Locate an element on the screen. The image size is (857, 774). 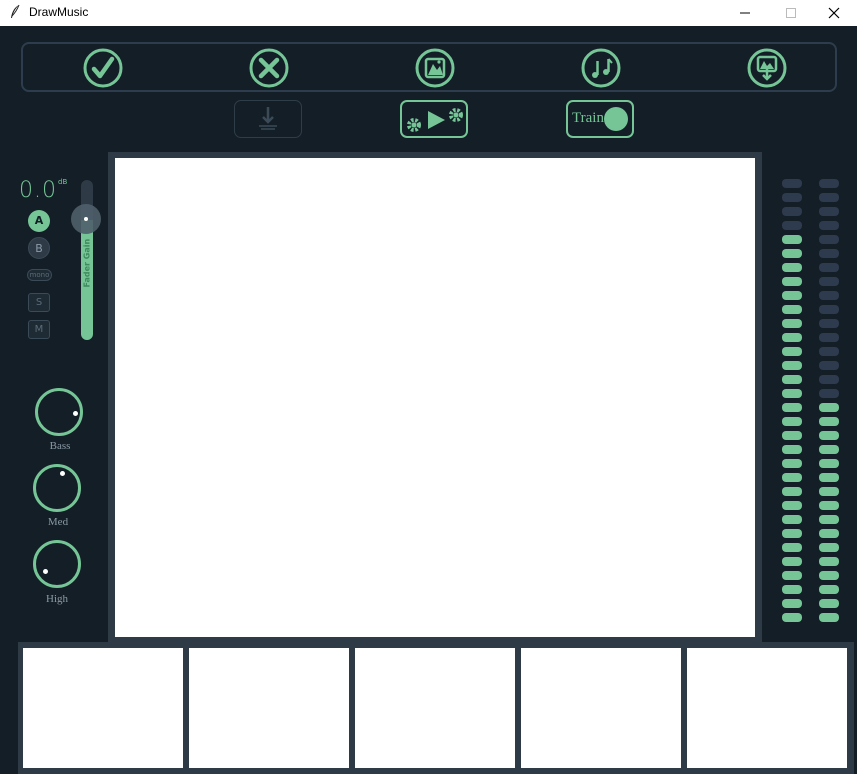
bass-label: Bass is located at coordinates (60, 446).